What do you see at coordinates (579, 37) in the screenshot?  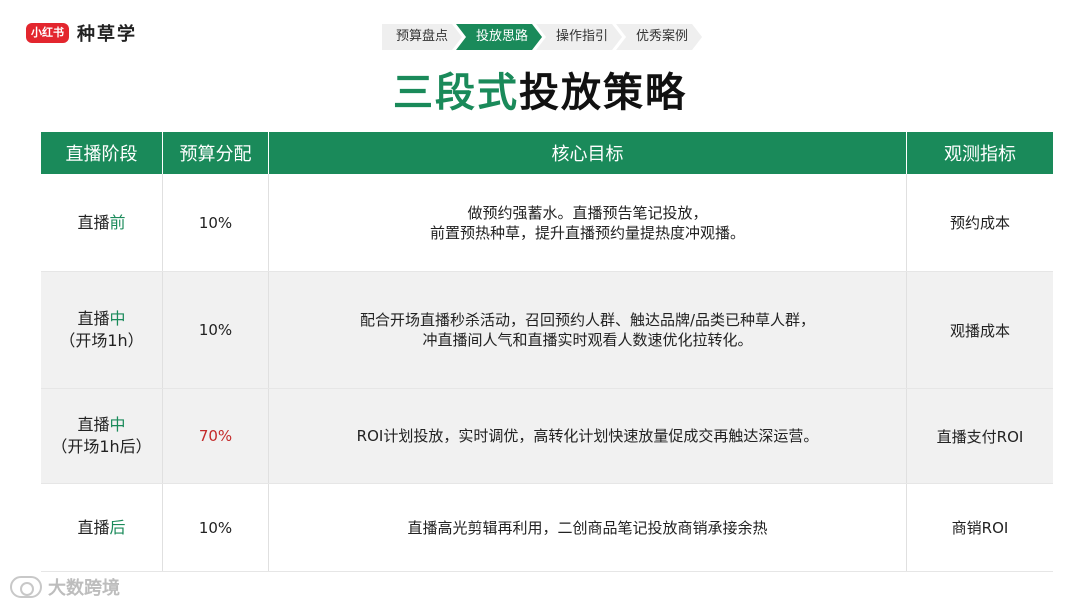 I see `step-guide: 操作指引` at bounding box center [579, 37].